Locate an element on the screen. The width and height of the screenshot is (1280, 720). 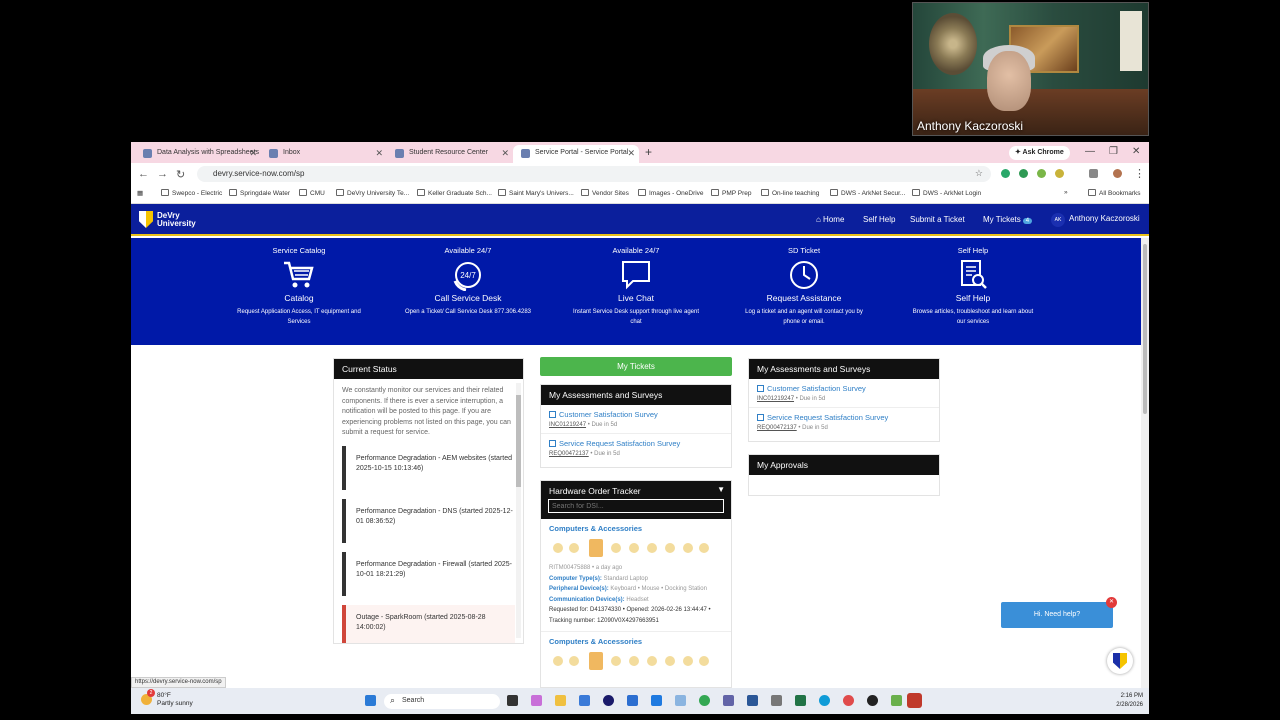
word-icon is located at coordinates (752, 700).